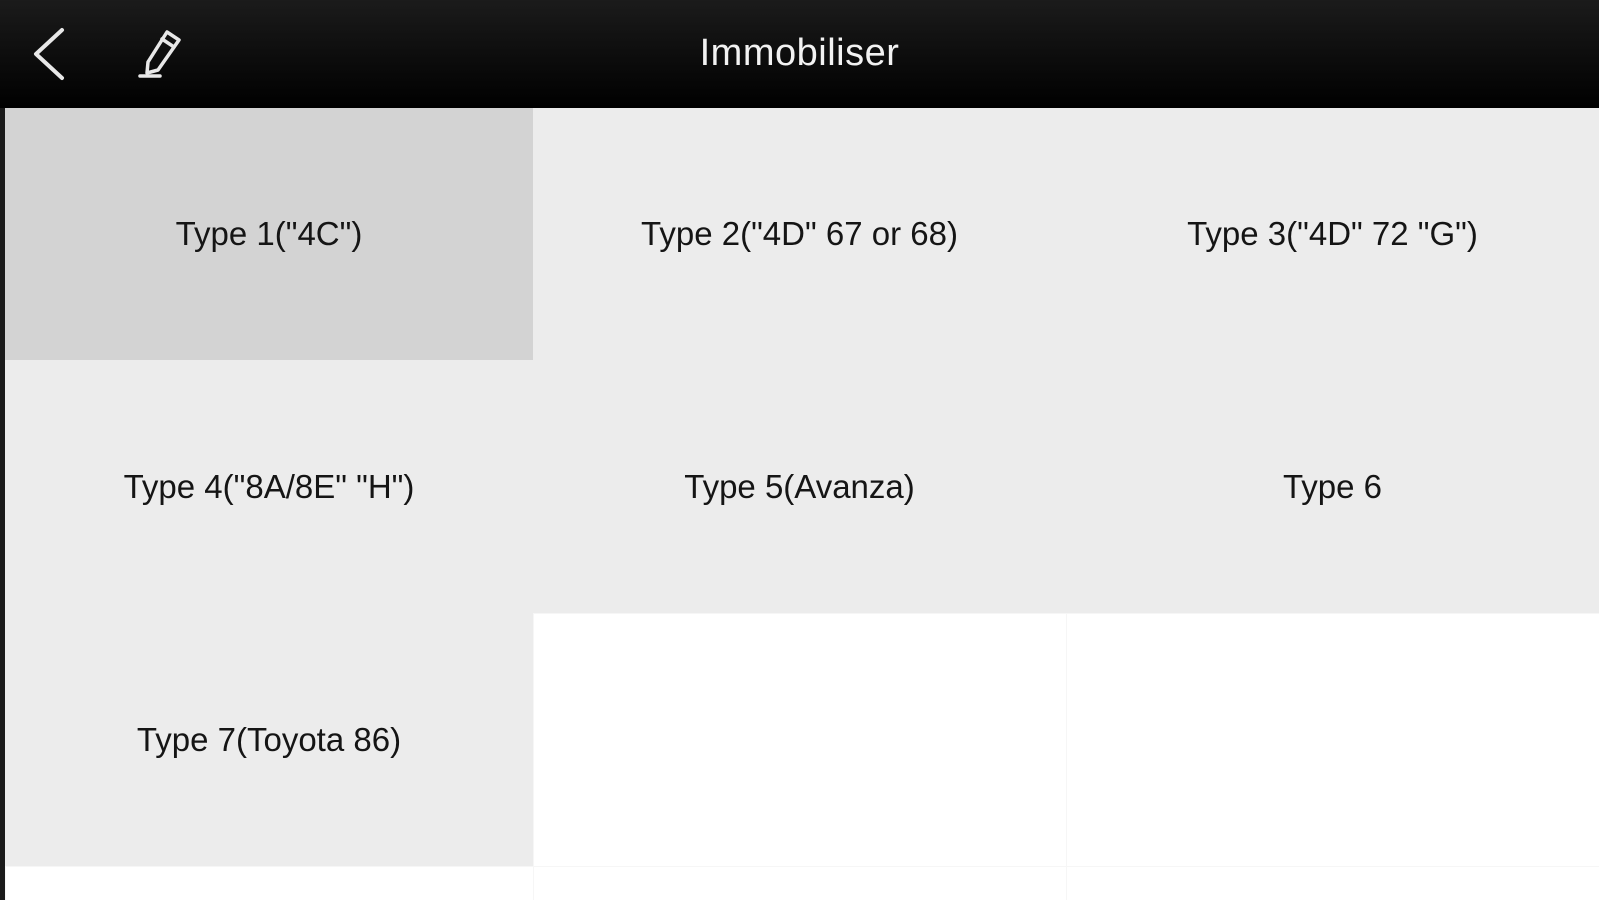  What do you see at coordinates (269, 234) in the screenshot?
I see `type-1-button: Type 1("4C")` at bounding box center [269, 234].